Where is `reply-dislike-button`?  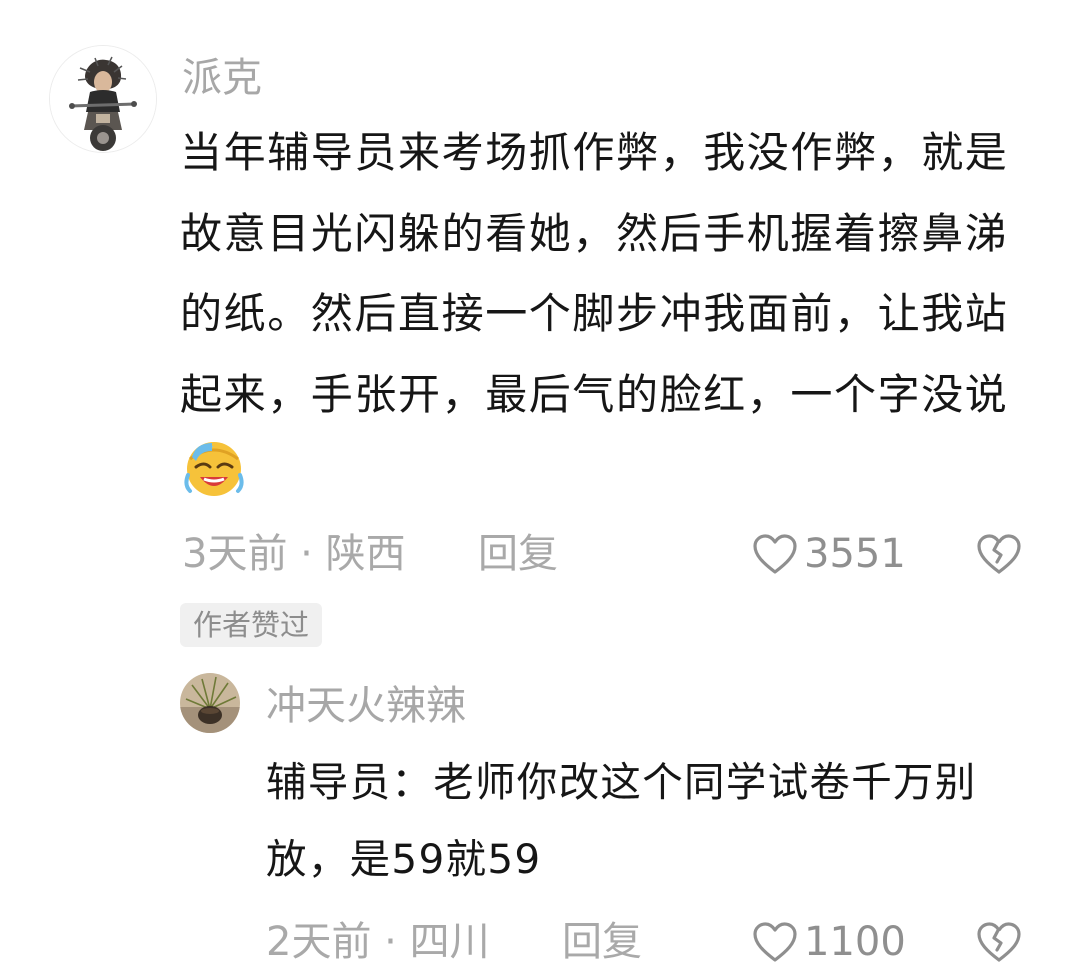 reply-dislike-button is located at coordinates (999, 944).